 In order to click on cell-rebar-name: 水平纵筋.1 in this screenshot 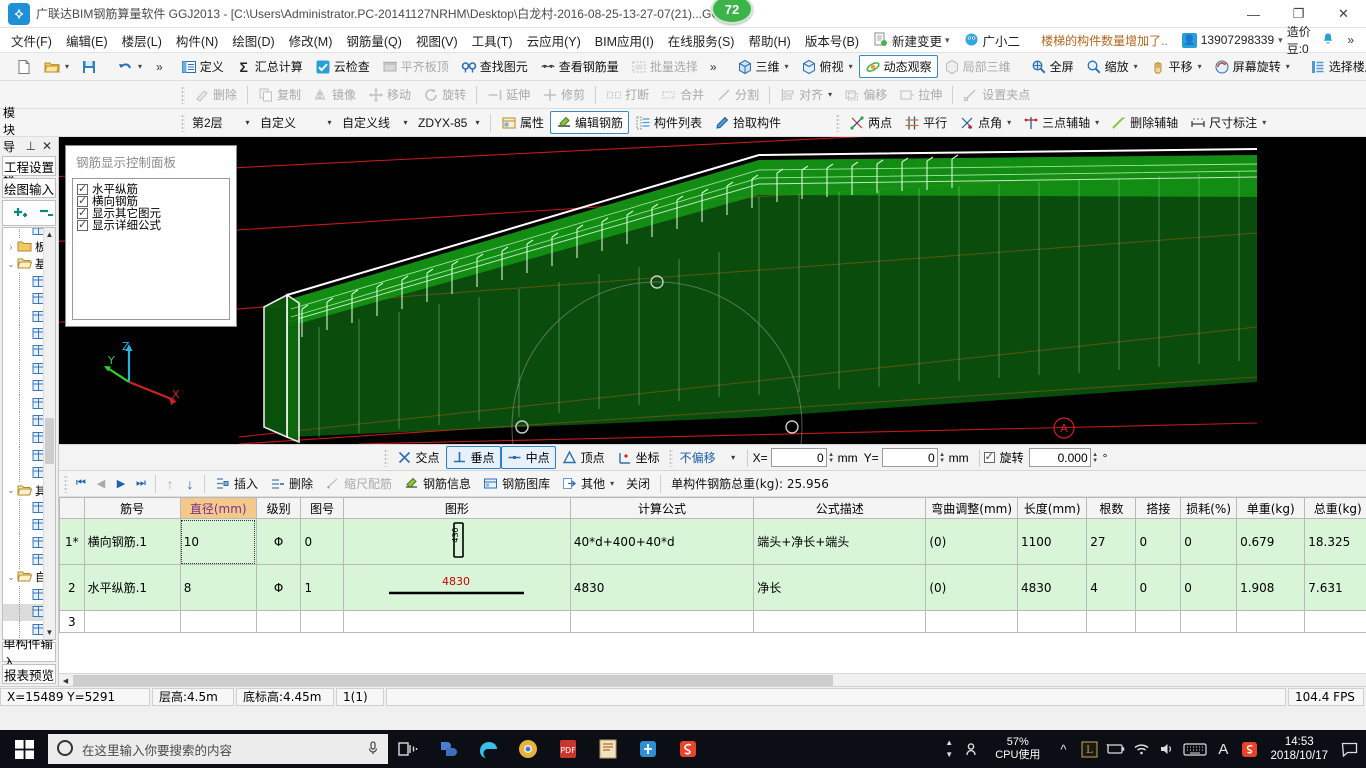, I will do `click(132, 587)`.